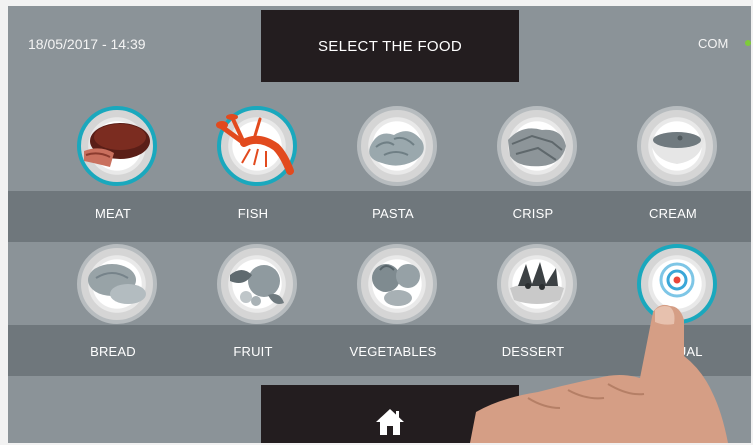 This screenshot has width=753, height=445. What do you see at coordinates (253, 213) in the screenshot?
I see `food-label: FISH` at bounding box center [253, 213].